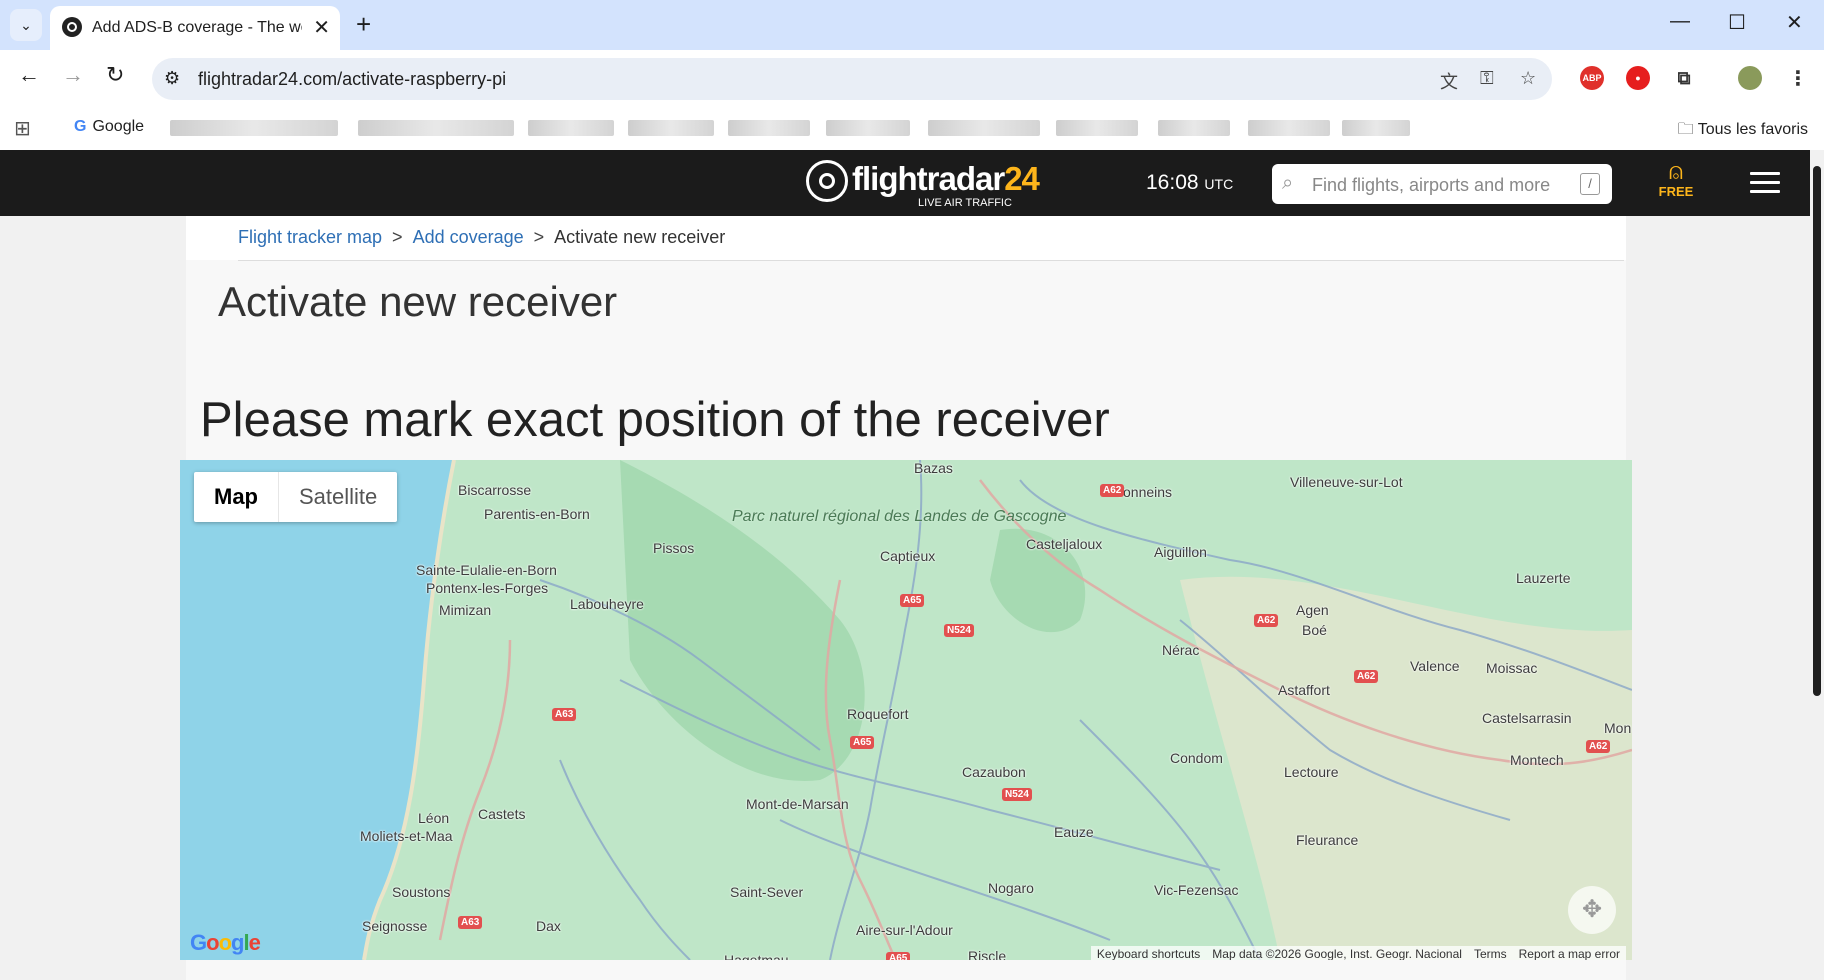 The height and width of the screenshot is (980, 1824). Describe the element at coordinates (363, 24) in the screenshot. I see `new-tab-icon: +` at that location.